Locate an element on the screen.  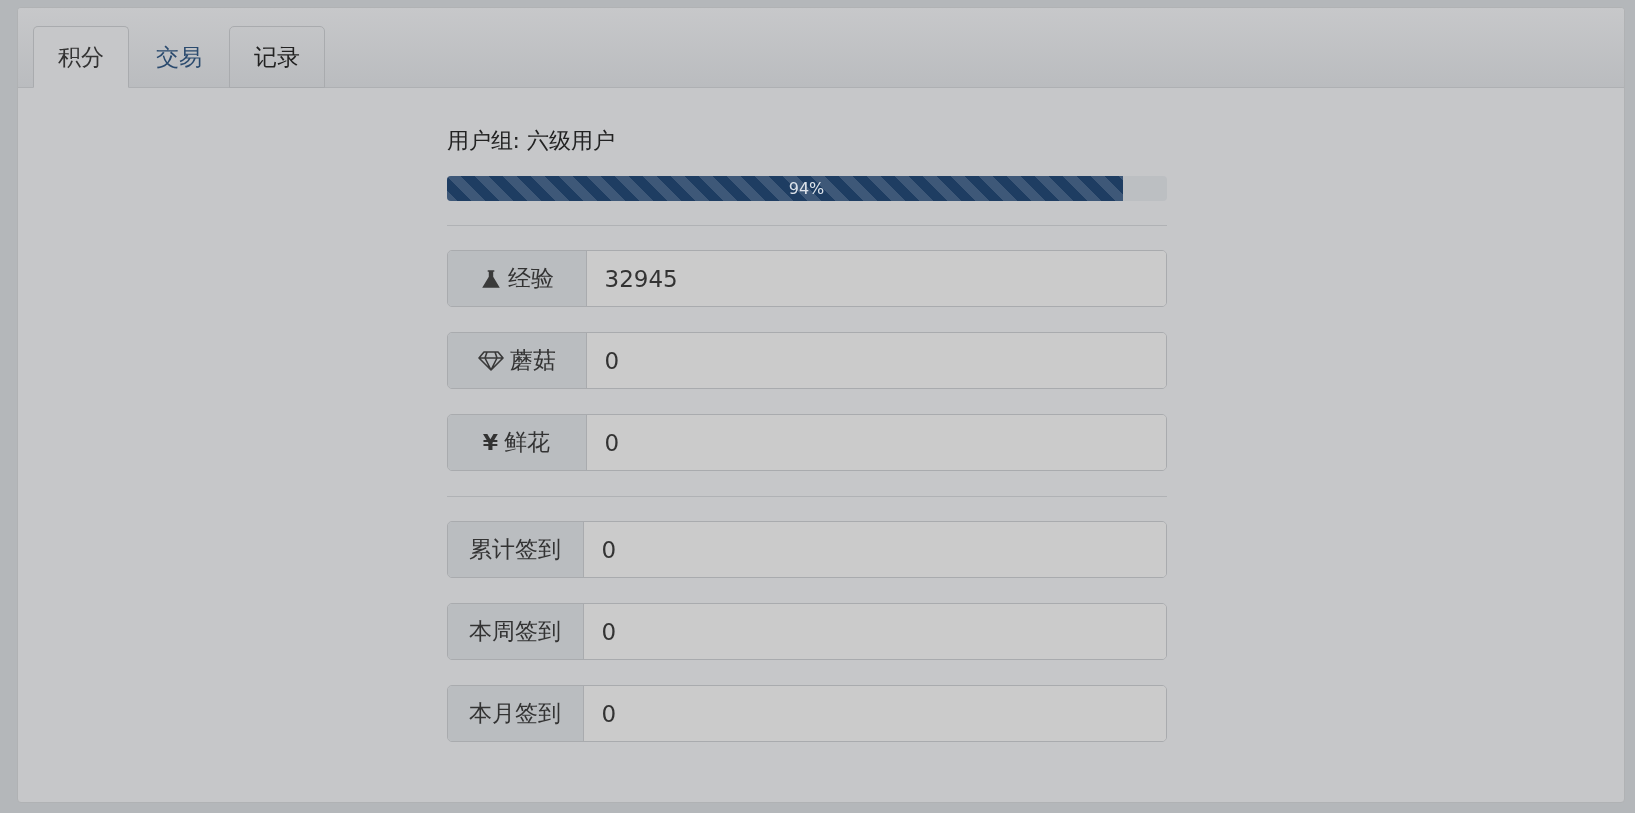
field-label: 本月签到 is located at coordinates (515, 713).